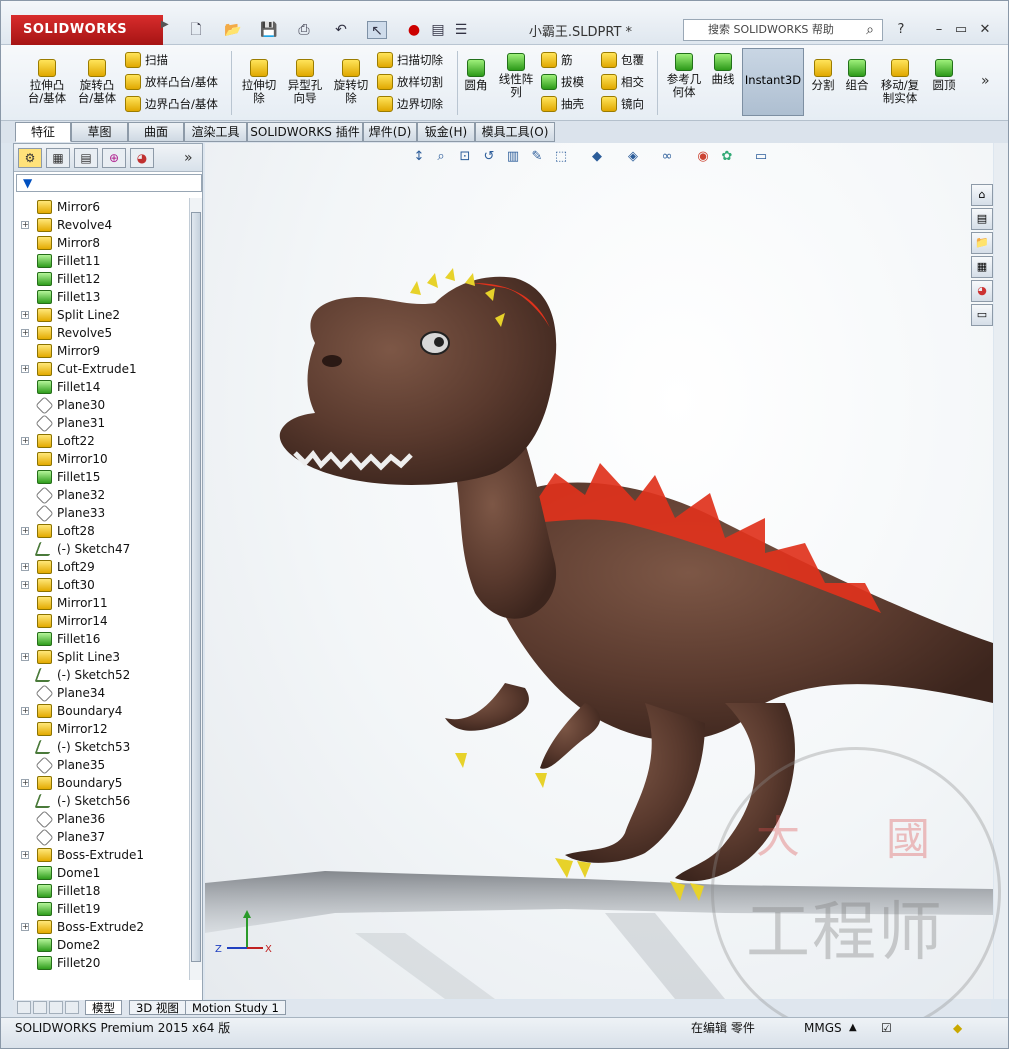 The height and width of the screenshot is (1049, 1009). I want to click on tab-solidworks-addins: SOLIDWORKS 插件, so click(305, 132).